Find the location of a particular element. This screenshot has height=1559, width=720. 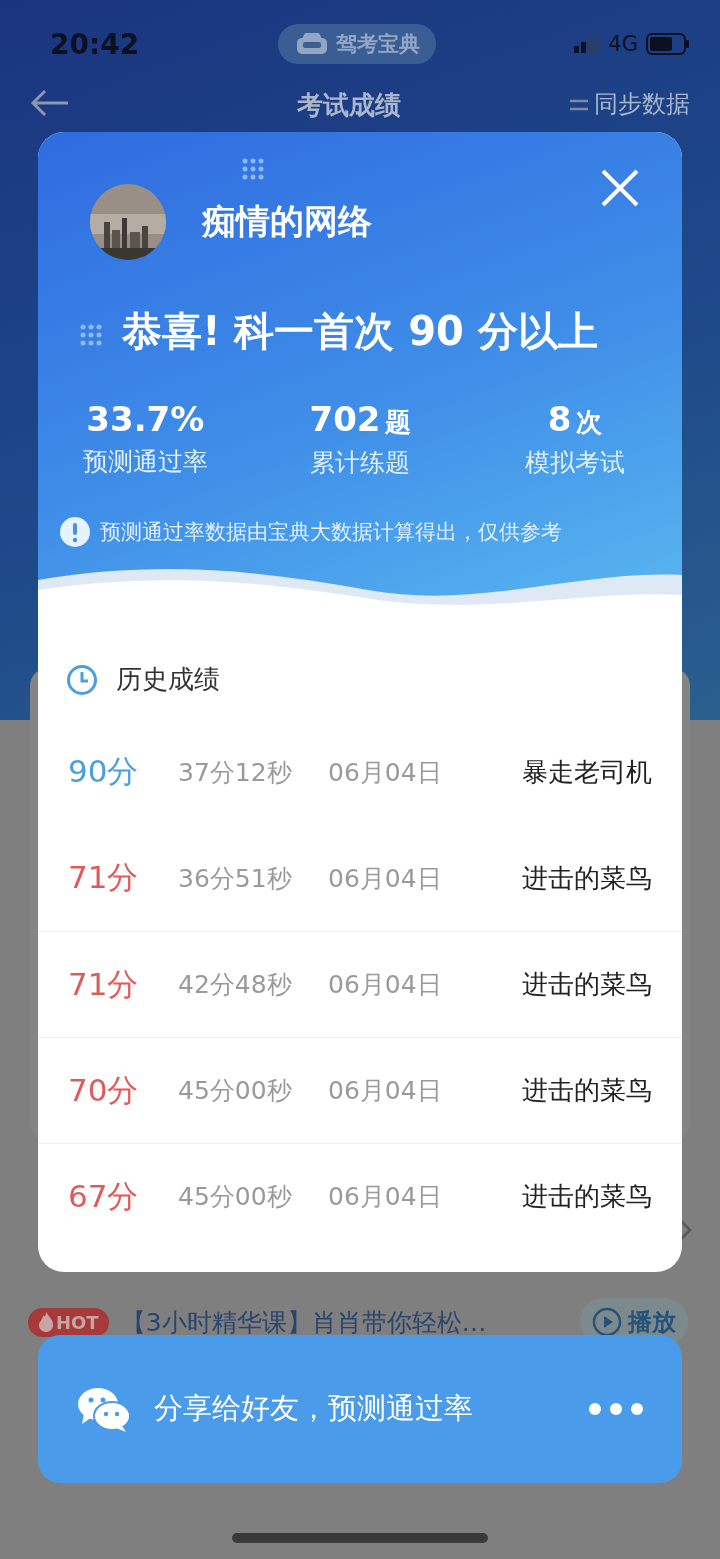

battery-icon is located at coordinates (668, 44).